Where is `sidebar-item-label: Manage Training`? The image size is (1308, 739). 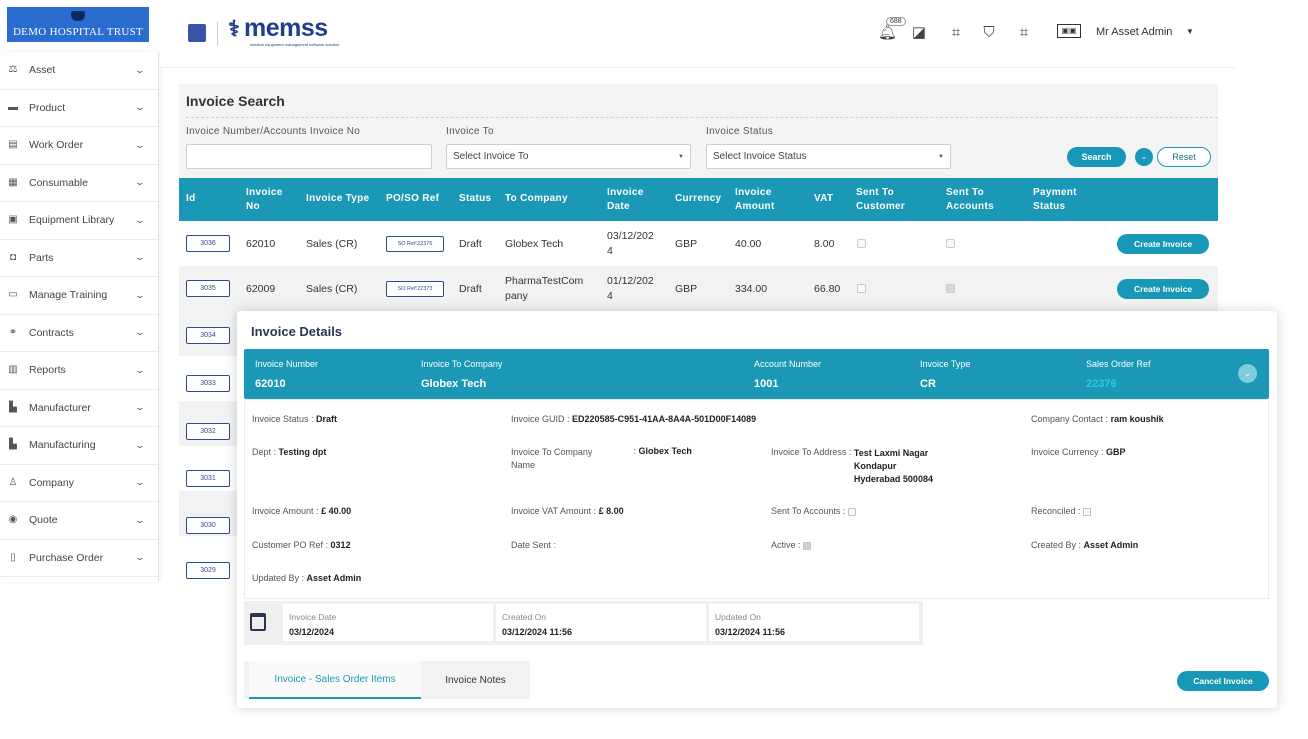
sidebar-item-label: Manage Training is located at coordinates (68, 295).